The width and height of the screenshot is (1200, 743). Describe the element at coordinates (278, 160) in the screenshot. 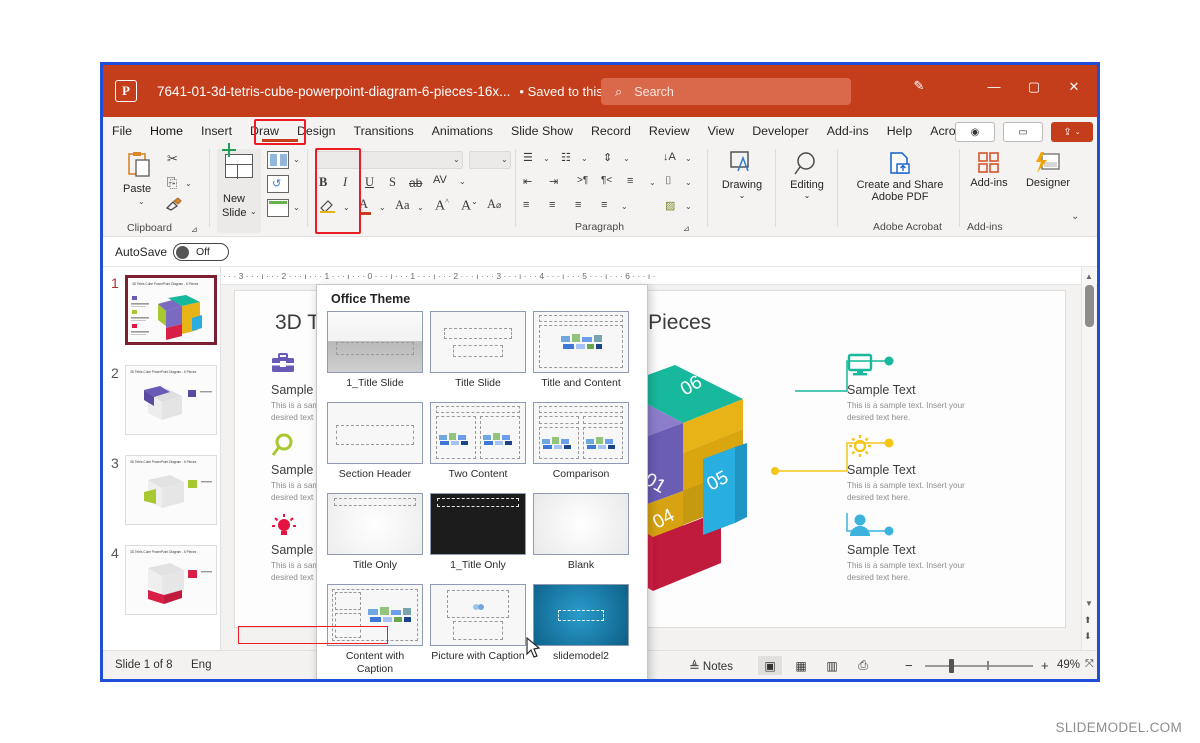

I see `layout-button` at that location.